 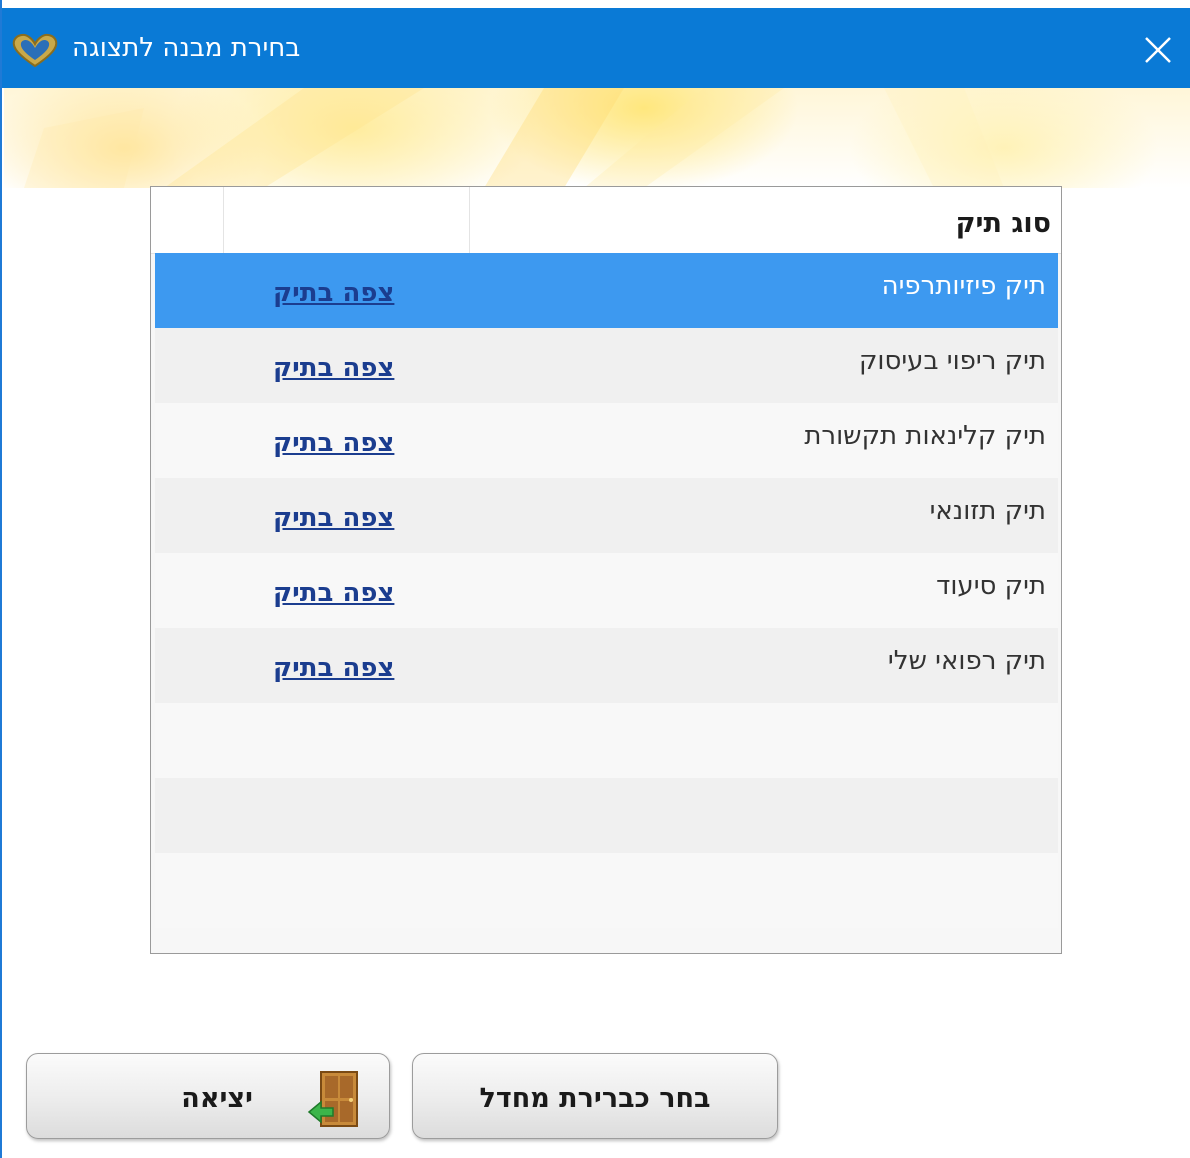 What do you see at coordinates (1158, 50) in the screenshot?
I see `close-icon` at bounding box center [1158, 50].